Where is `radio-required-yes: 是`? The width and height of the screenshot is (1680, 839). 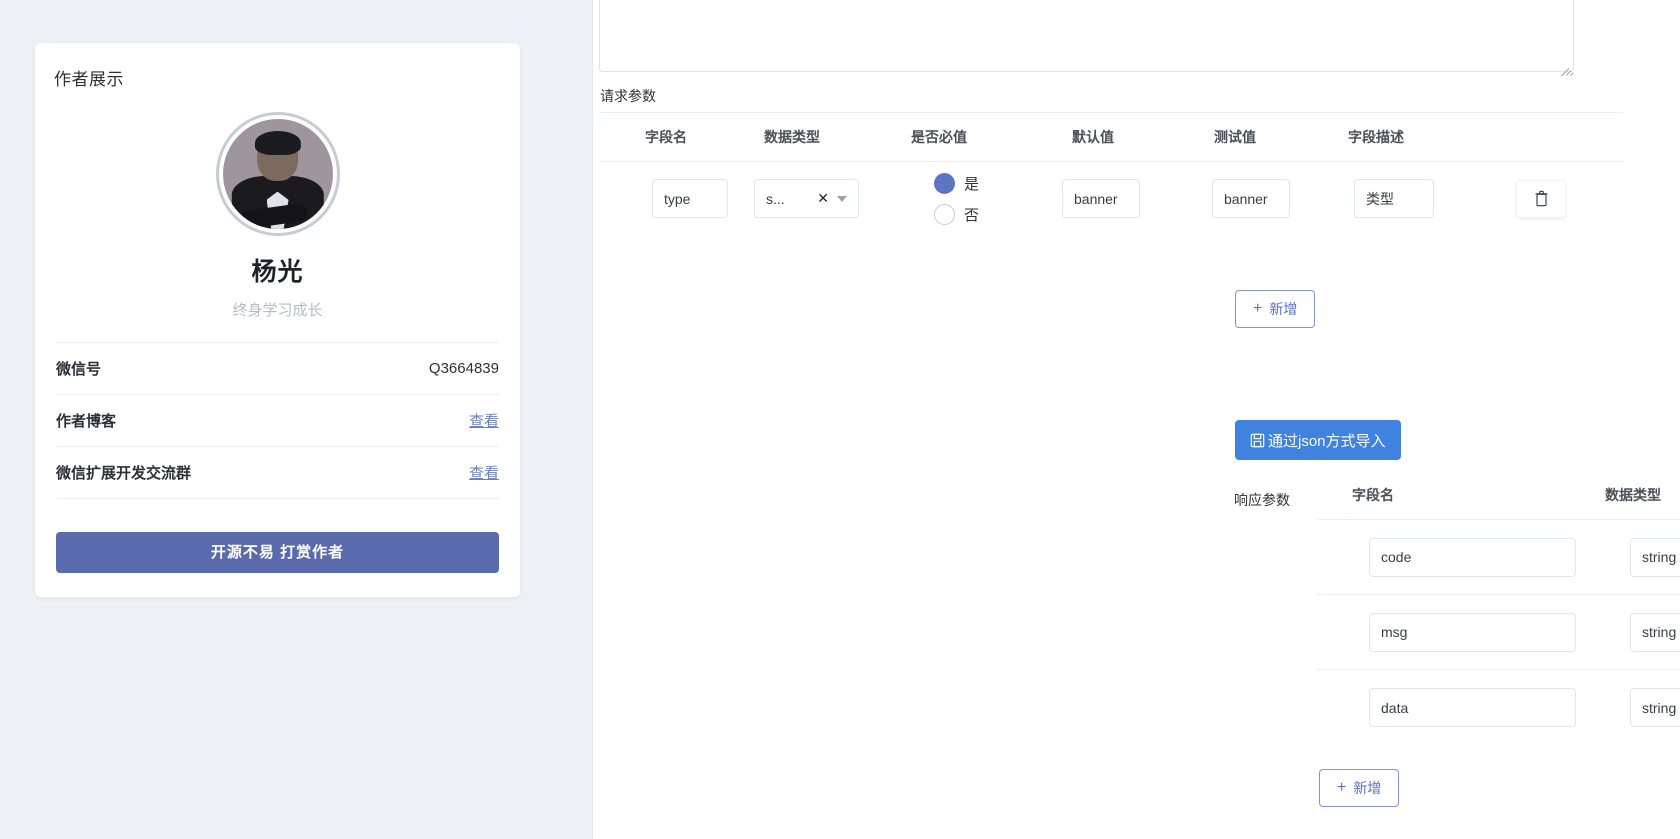 radio-required-yes: 是 is located at coordinates (957, 183).